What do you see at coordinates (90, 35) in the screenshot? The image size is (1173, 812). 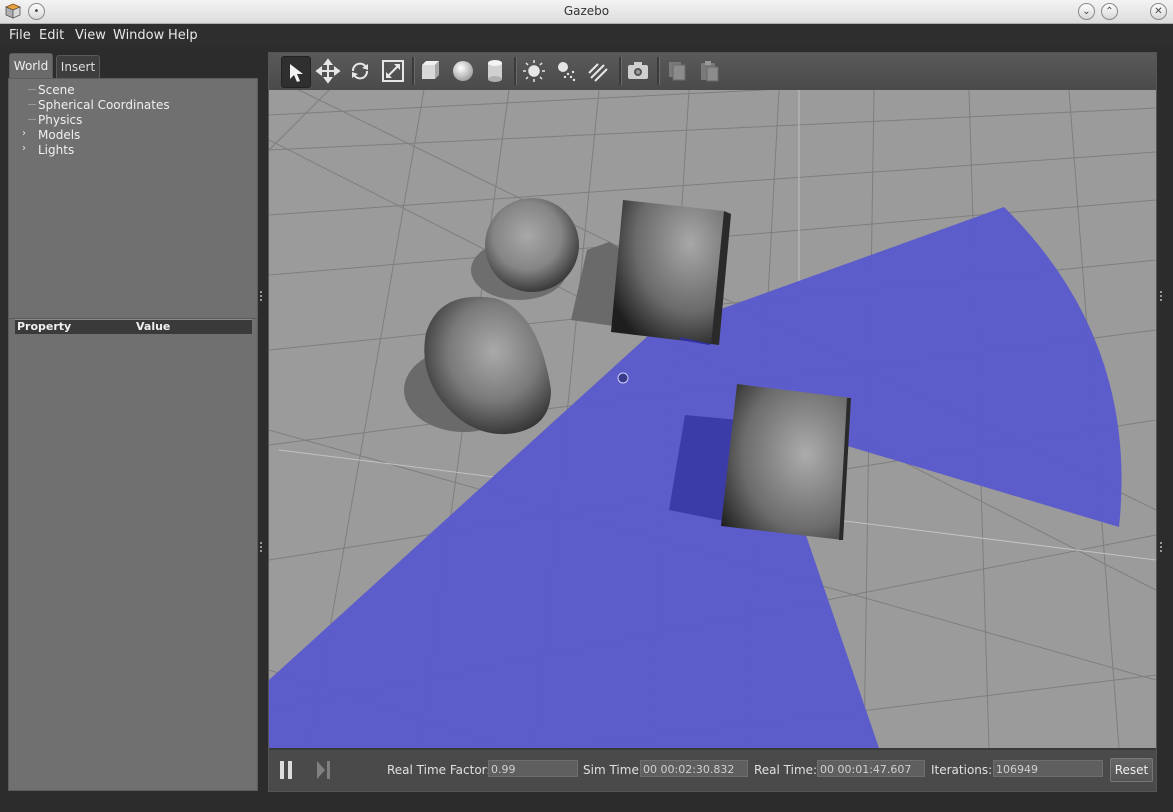 I see `menu-view: View` at bounding box center [90, 35].